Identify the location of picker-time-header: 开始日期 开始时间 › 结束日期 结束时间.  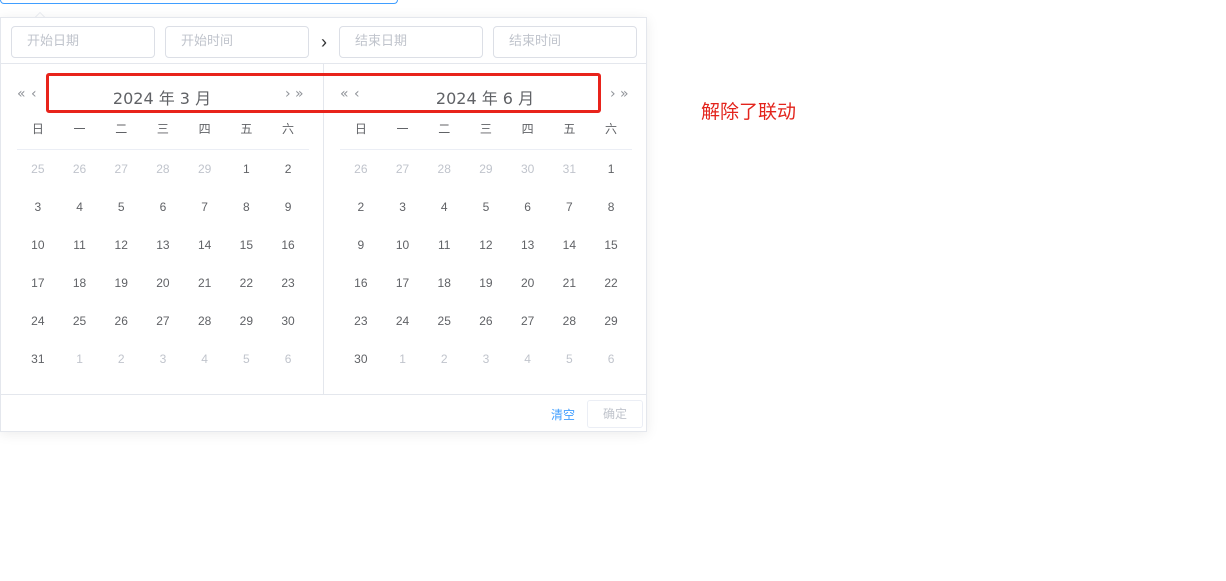
(323, 41).